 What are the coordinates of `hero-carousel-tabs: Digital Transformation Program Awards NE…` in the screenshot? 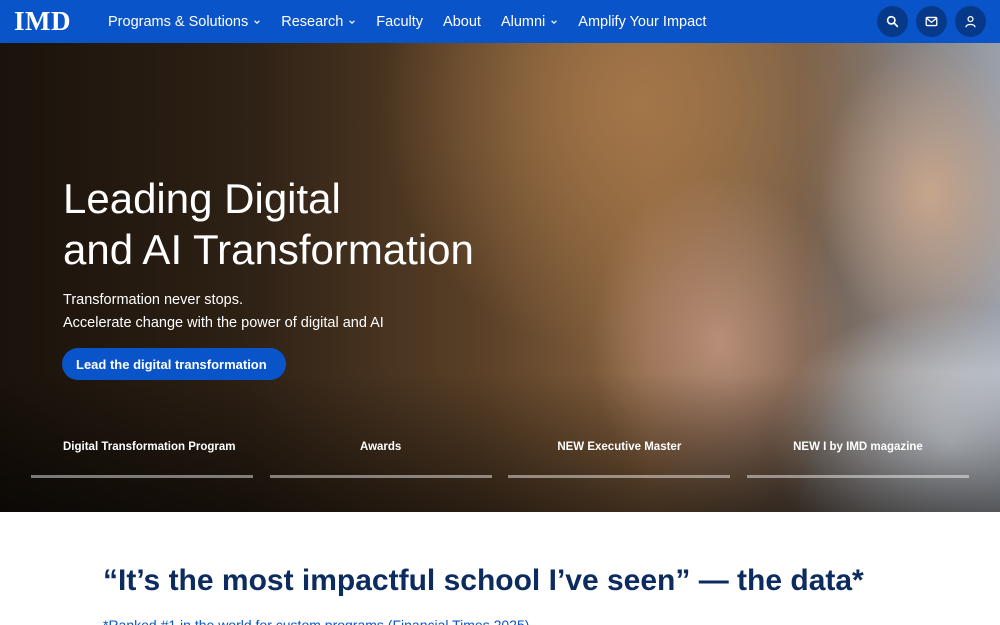 It's located at (500, 458).